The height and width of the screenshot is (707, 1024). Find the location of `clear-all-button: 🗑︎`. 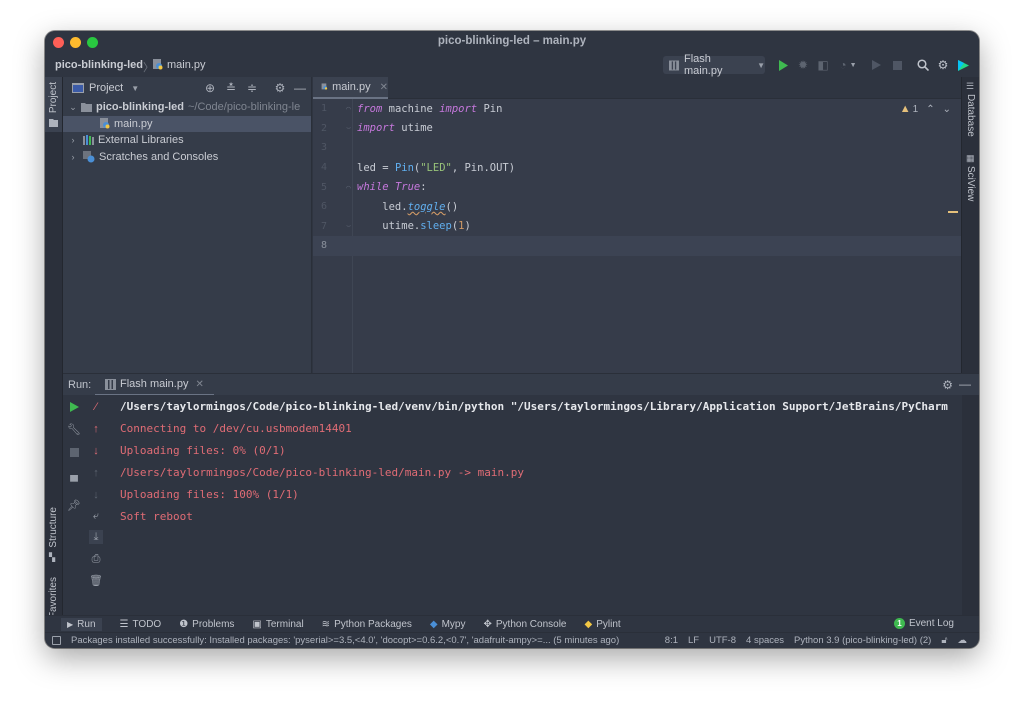

clear-all-button: 🗑︎ is located at coordinates (96, 580).